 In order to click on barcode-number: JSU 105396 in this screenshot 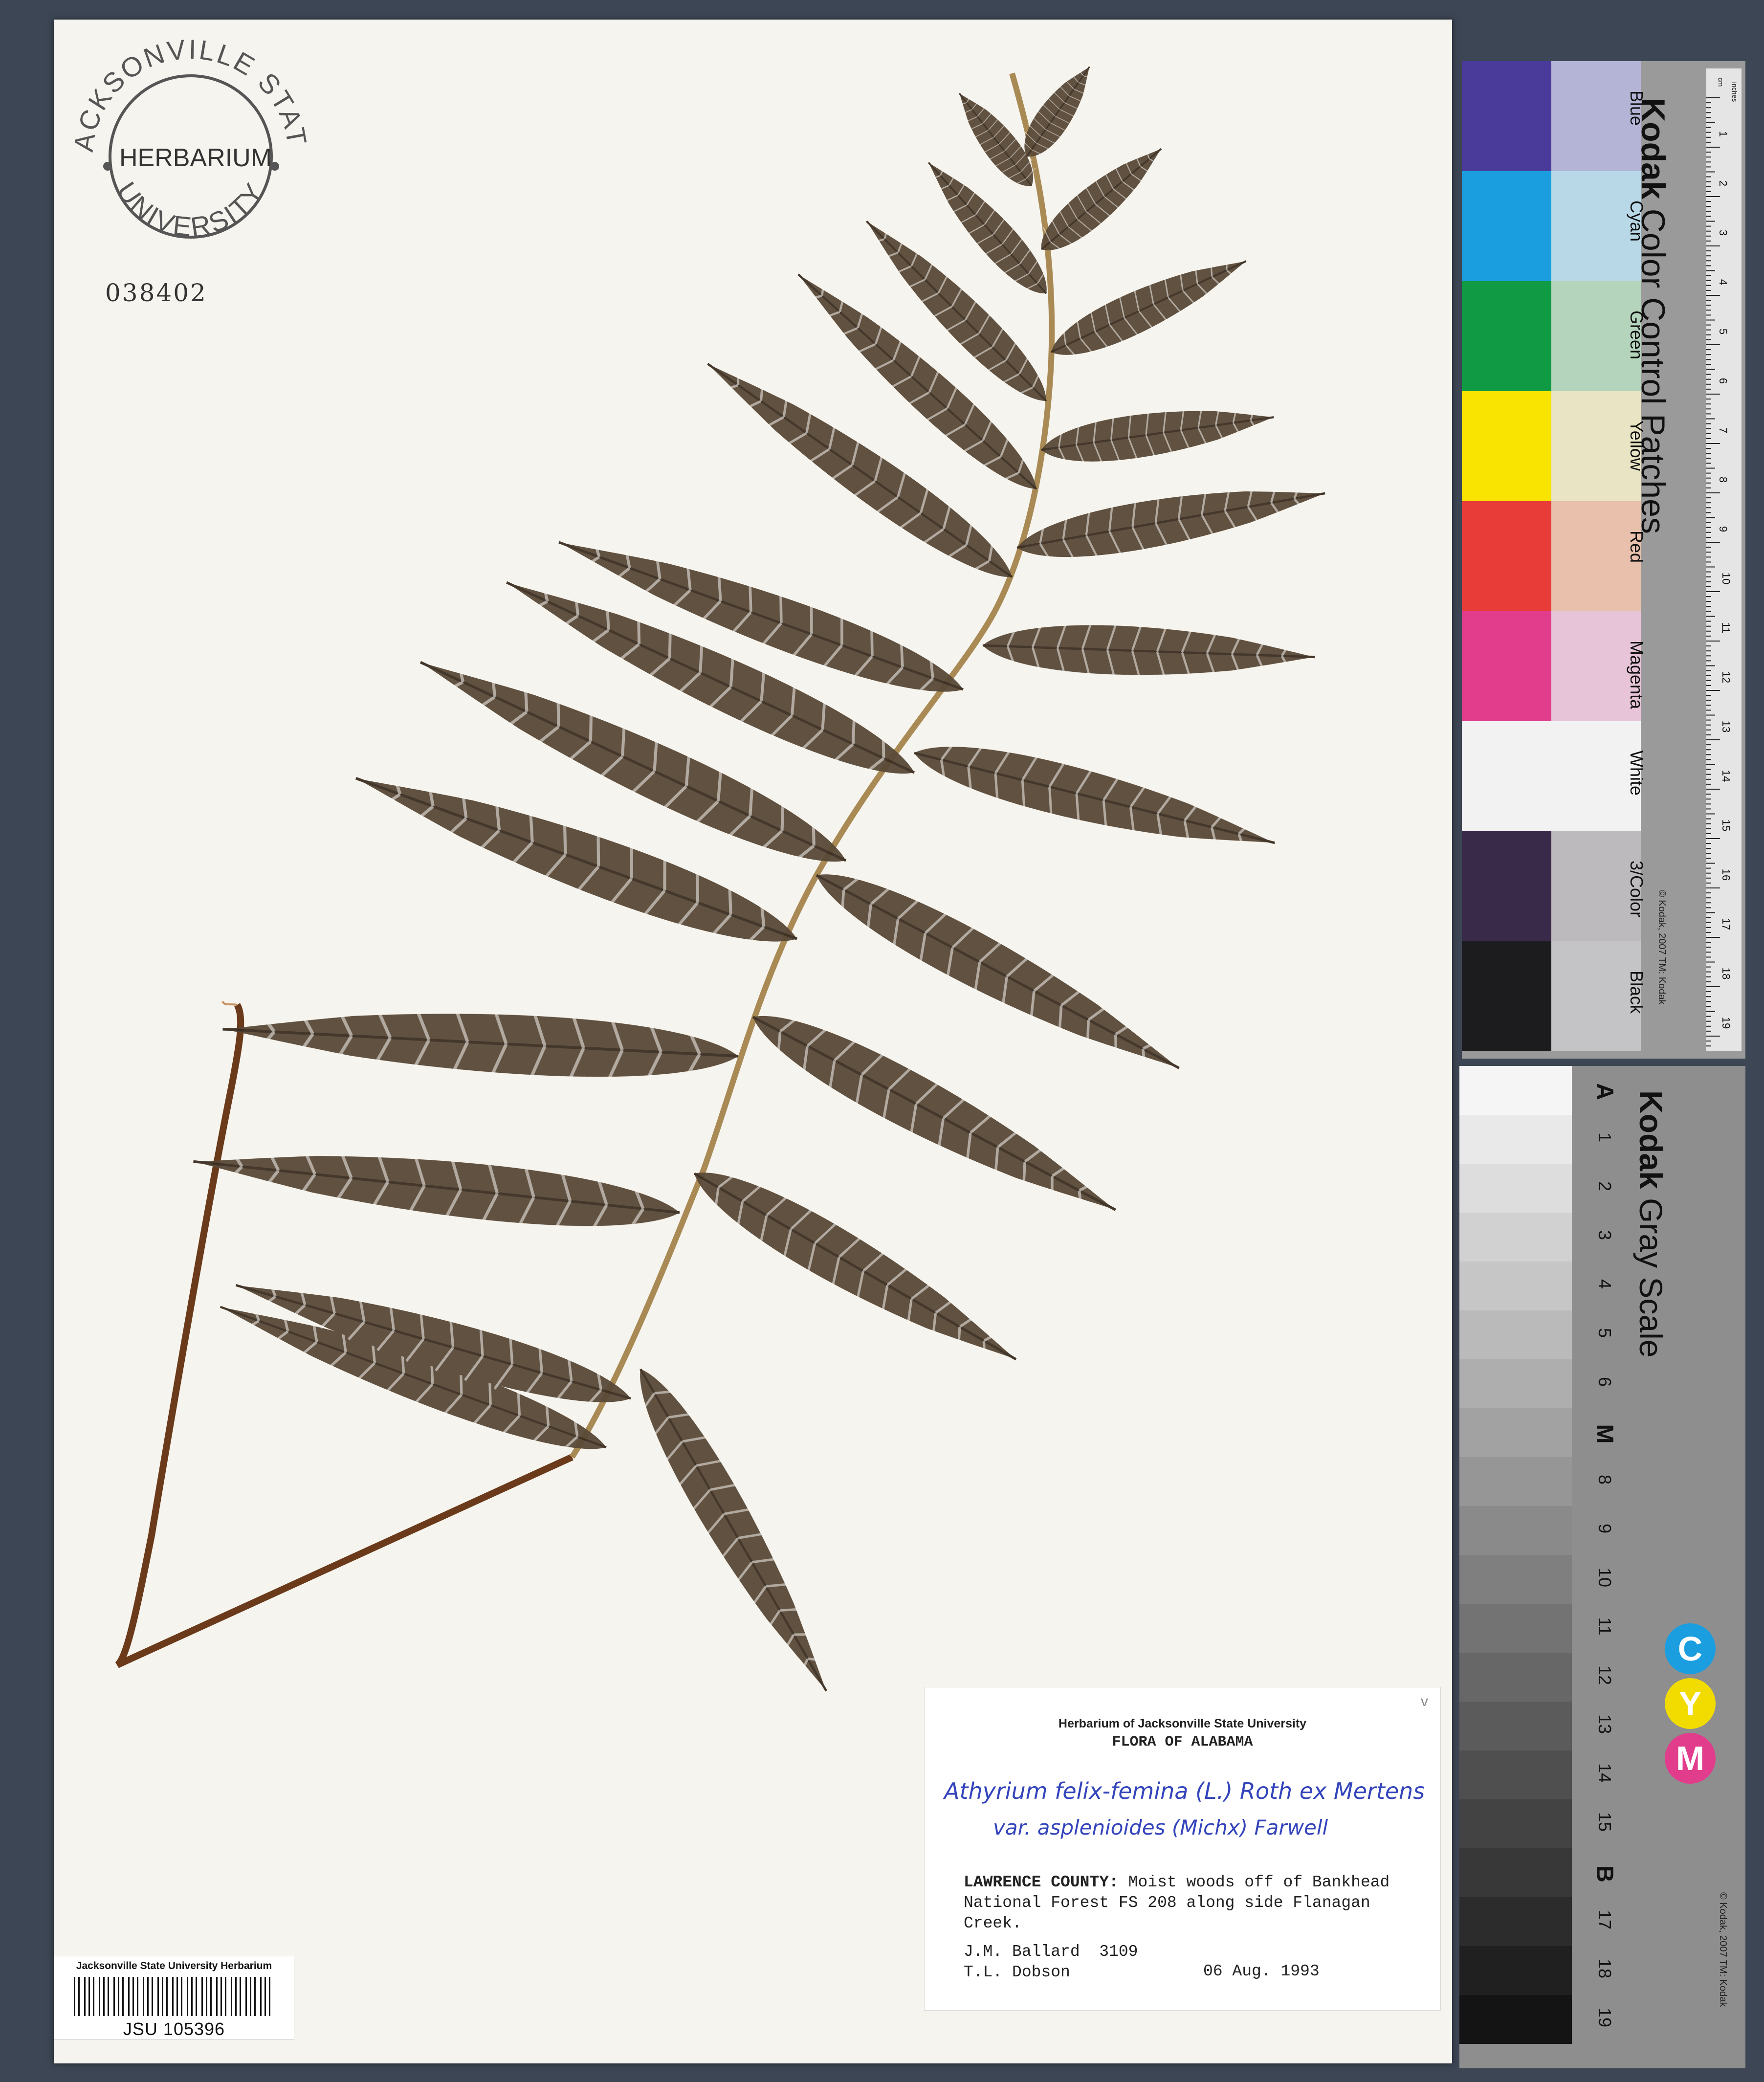, I will do `click(174, 2029)`.